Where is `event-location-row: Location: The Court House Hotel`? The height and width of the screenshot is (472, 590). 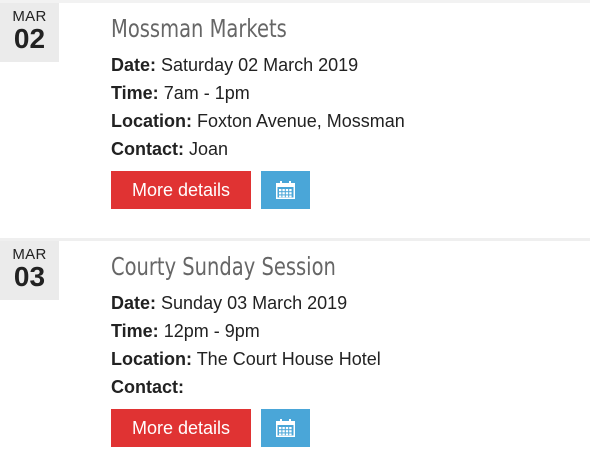
event-location-row: Location: The Court House Hotel is located at coordinates (246, 359).